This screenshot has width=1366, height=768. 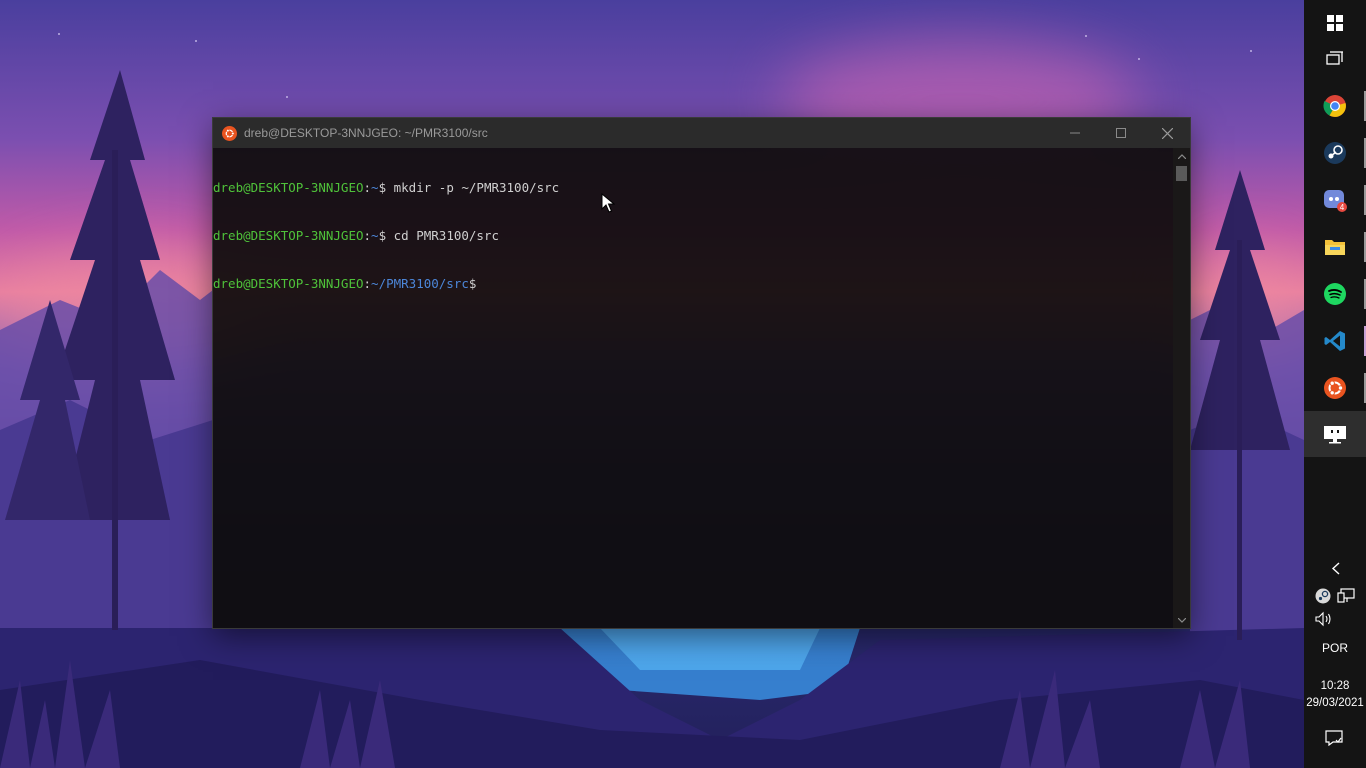 What do you see at coordinates (608, 203) in the screenshot?
I see `mouse-cursor-icon` at bounding box center [608, 203].